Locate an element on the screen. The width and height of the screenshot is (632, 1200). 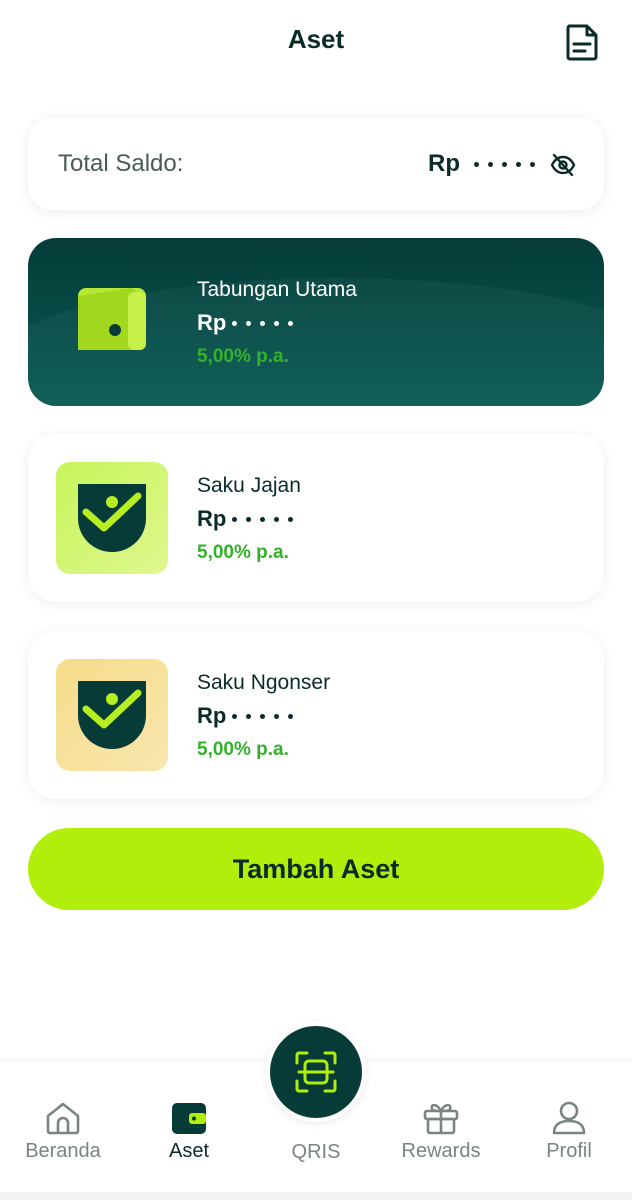
qr-scan-icon is located at coordinates (316, 1072).